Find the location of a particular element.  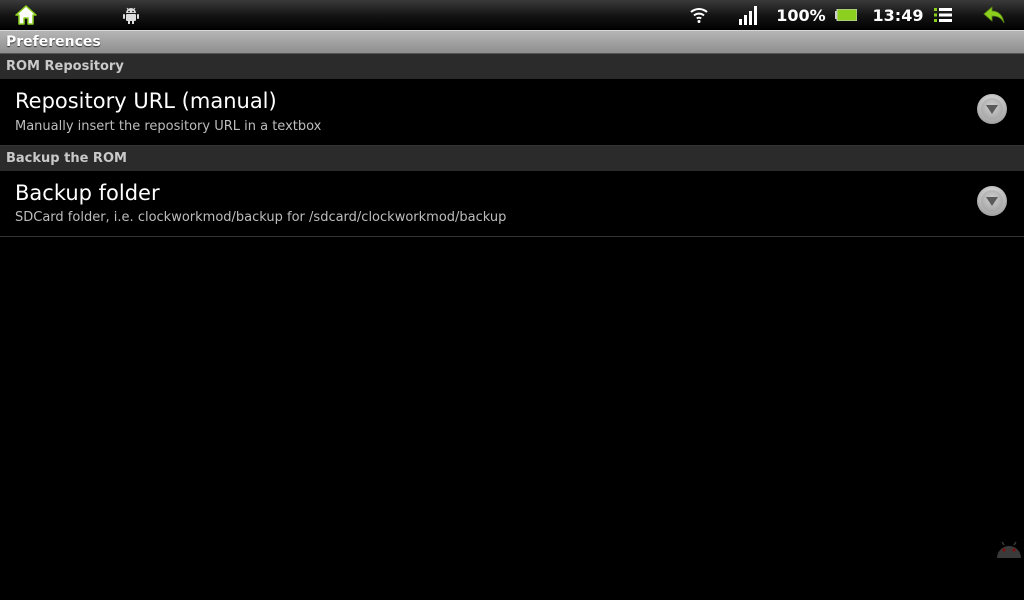

page-title: Preferences is located at coordinates (53, 42).